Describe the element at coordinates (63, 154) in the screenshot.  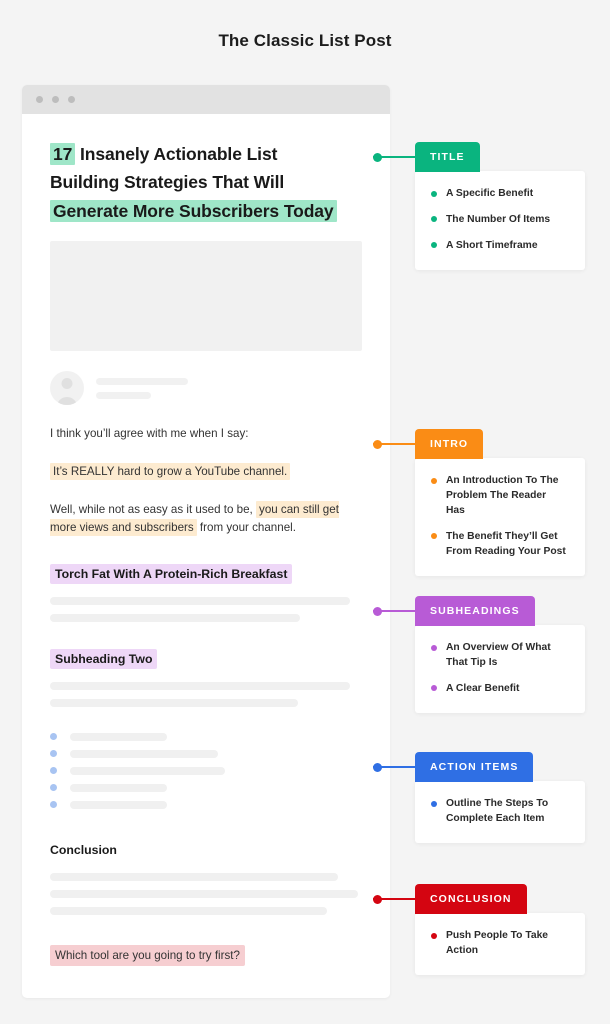
I see `headline-number-highlight: 17` at that location.